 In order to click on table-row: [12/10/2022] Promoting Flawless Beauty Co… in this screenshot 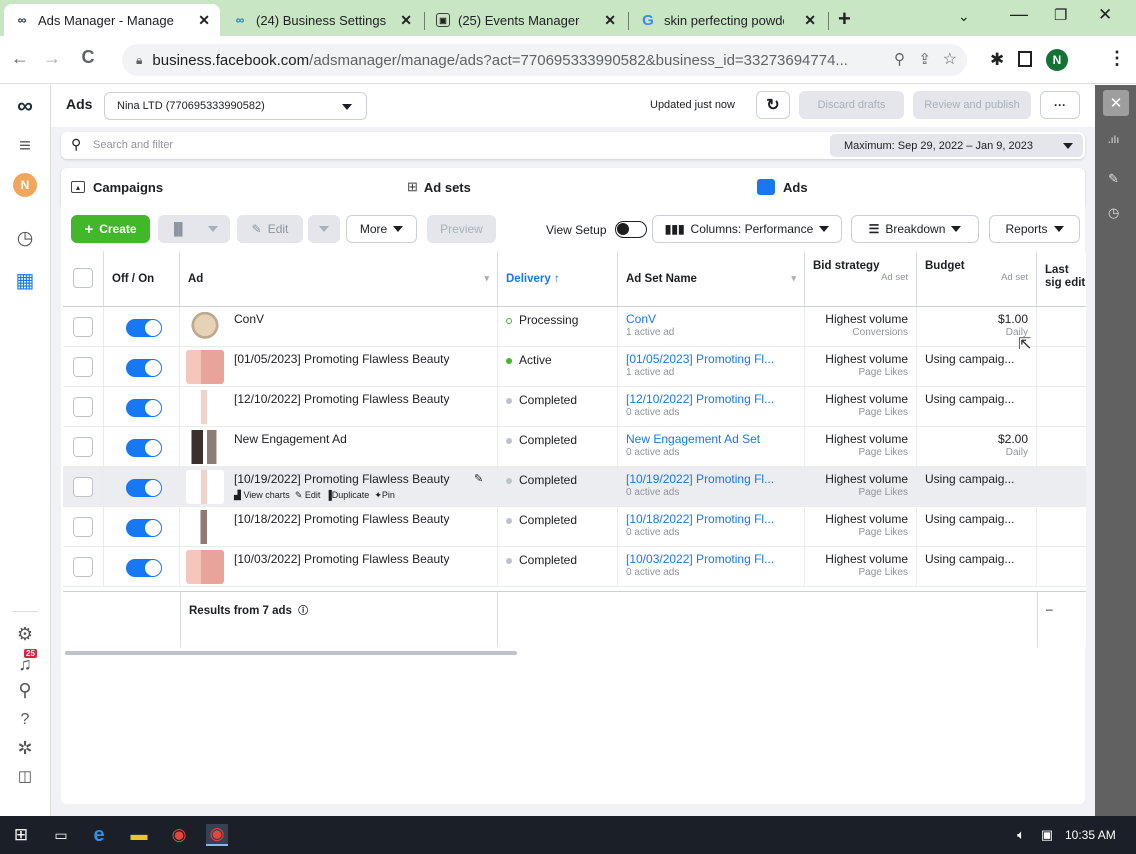, I will do `click(574, 407)`.